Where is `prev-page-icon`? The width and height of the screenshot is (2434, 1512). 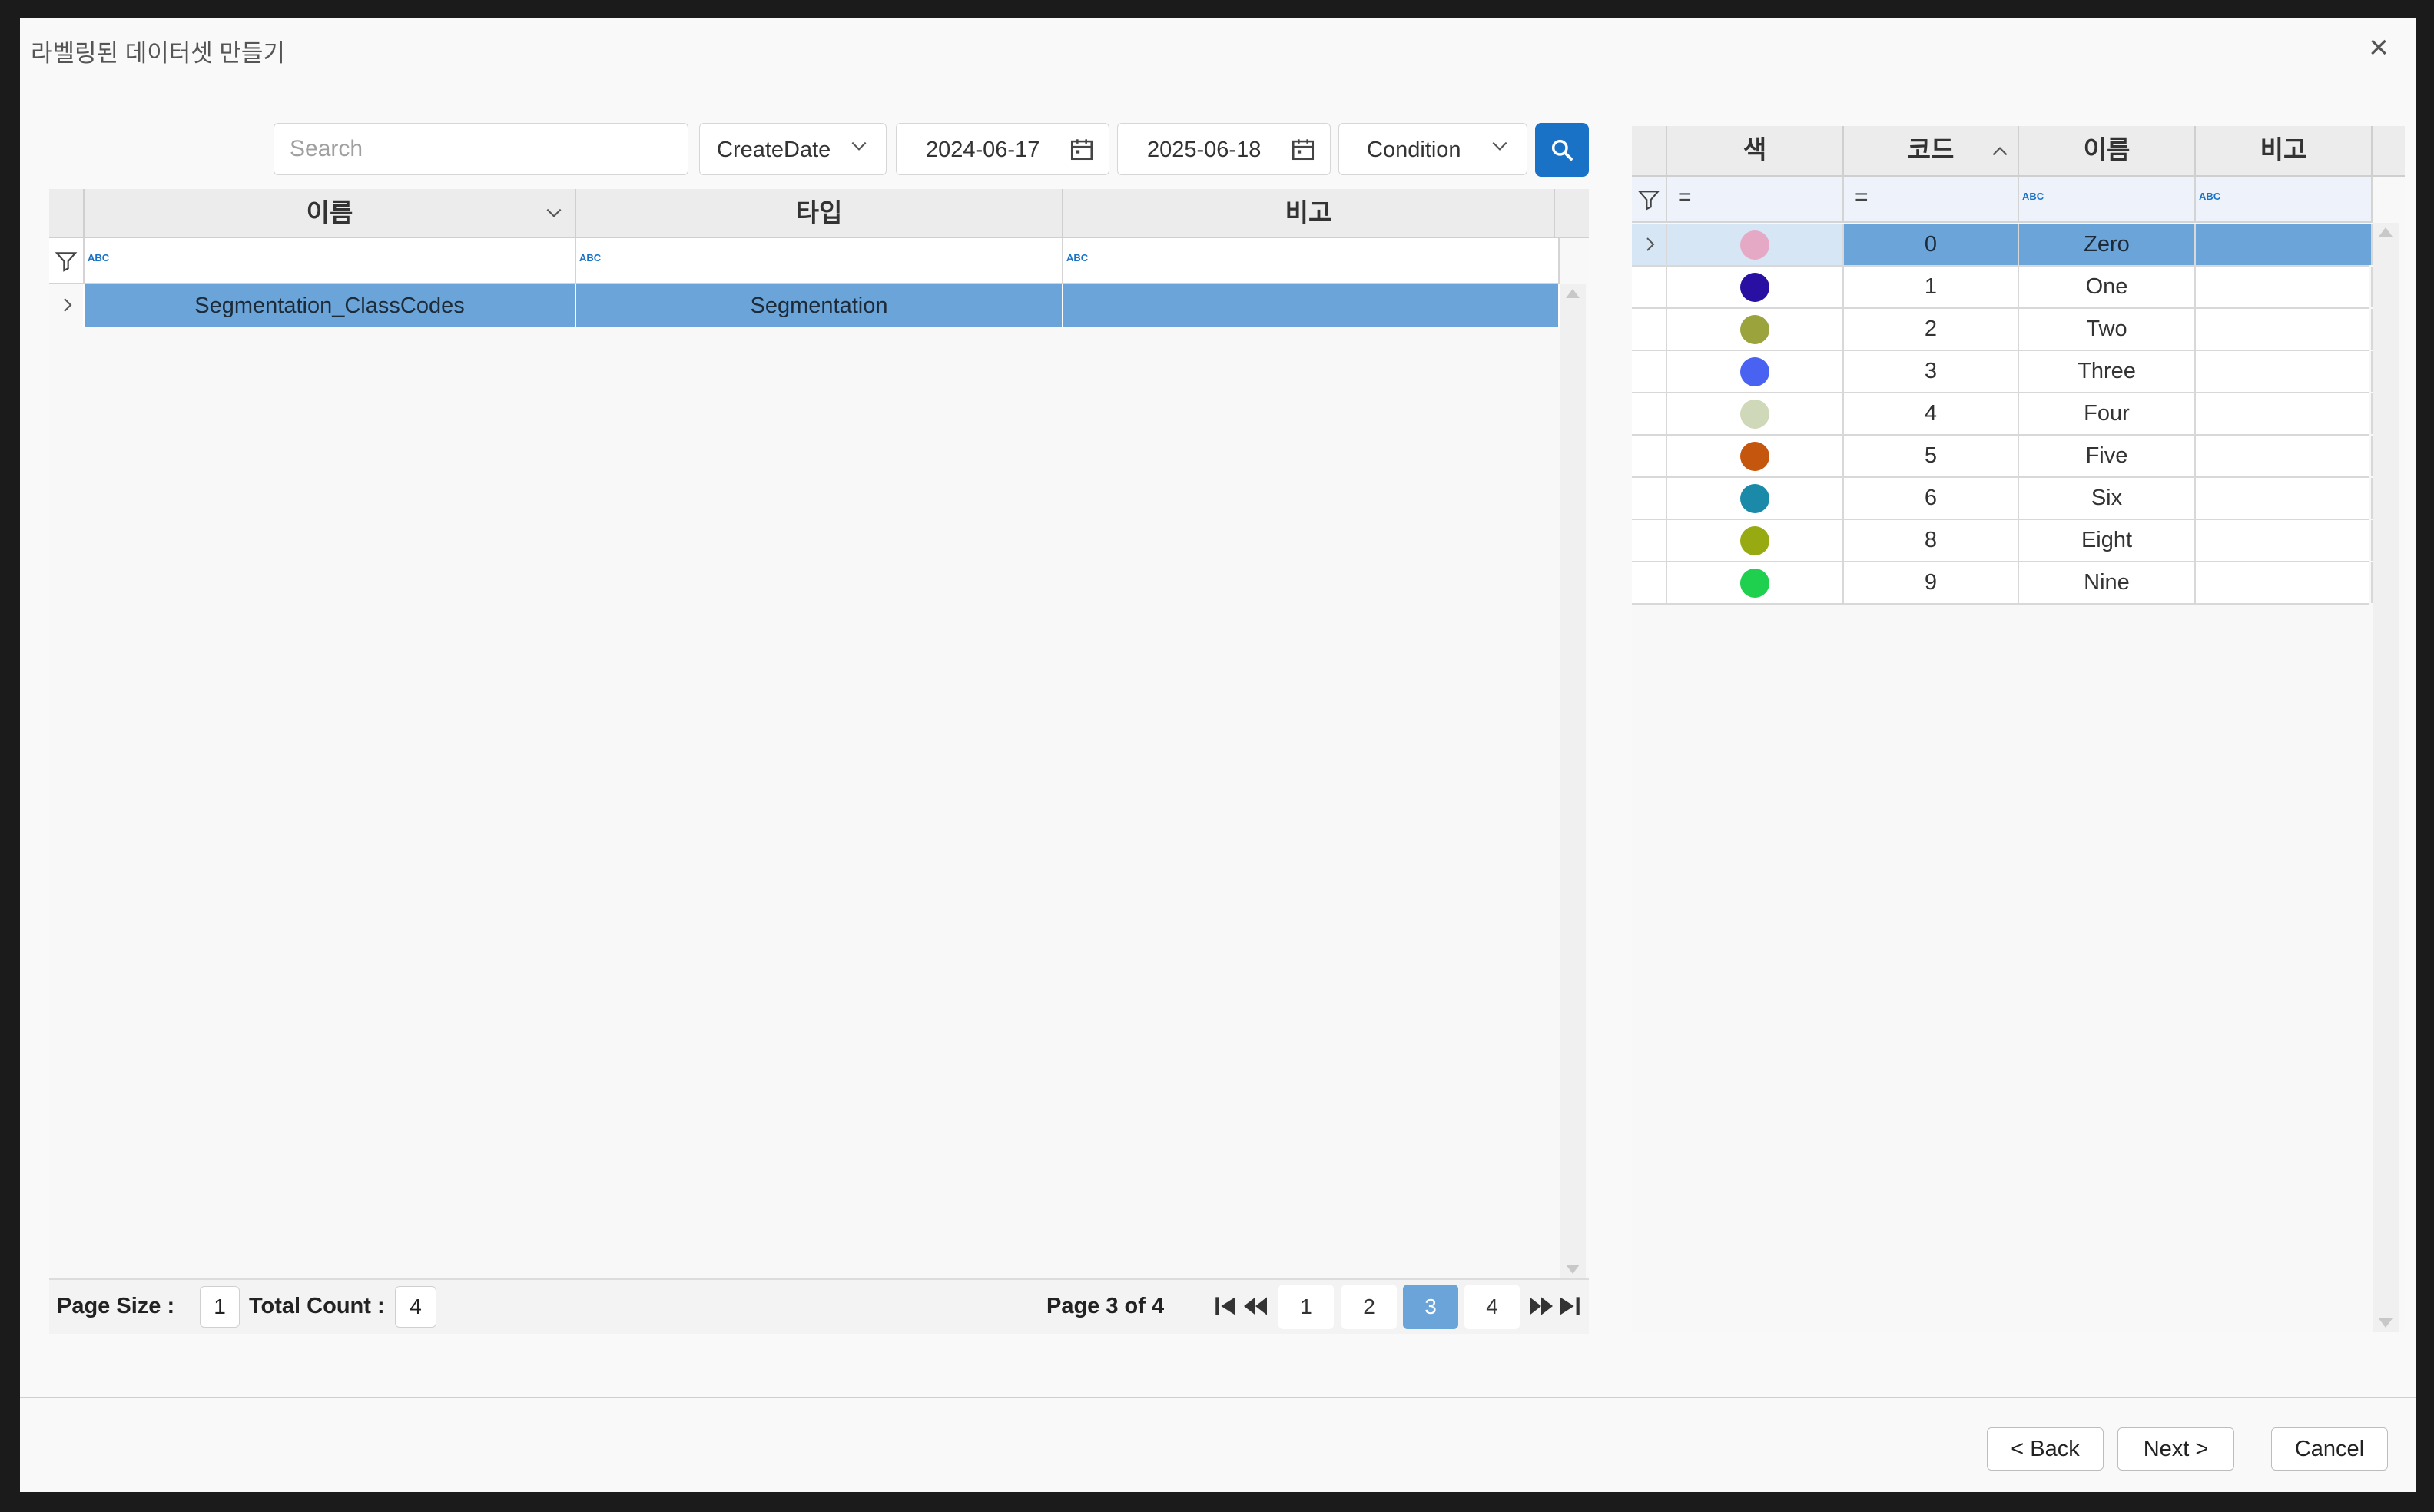
prev-page-icon is located at coordinates (1255, 1306).